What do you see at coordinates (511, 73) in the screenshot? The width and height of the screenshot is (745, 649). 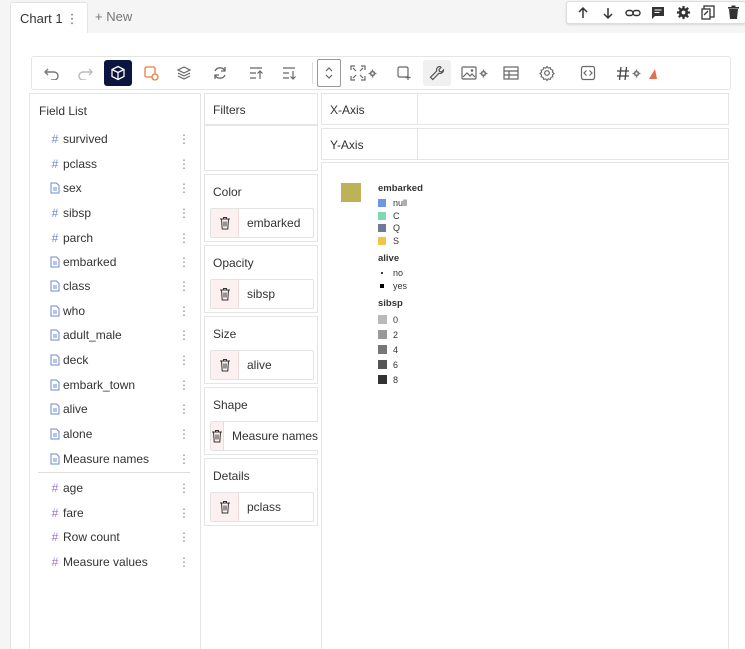 I see `table-icon` at bounding box center [511, 73].